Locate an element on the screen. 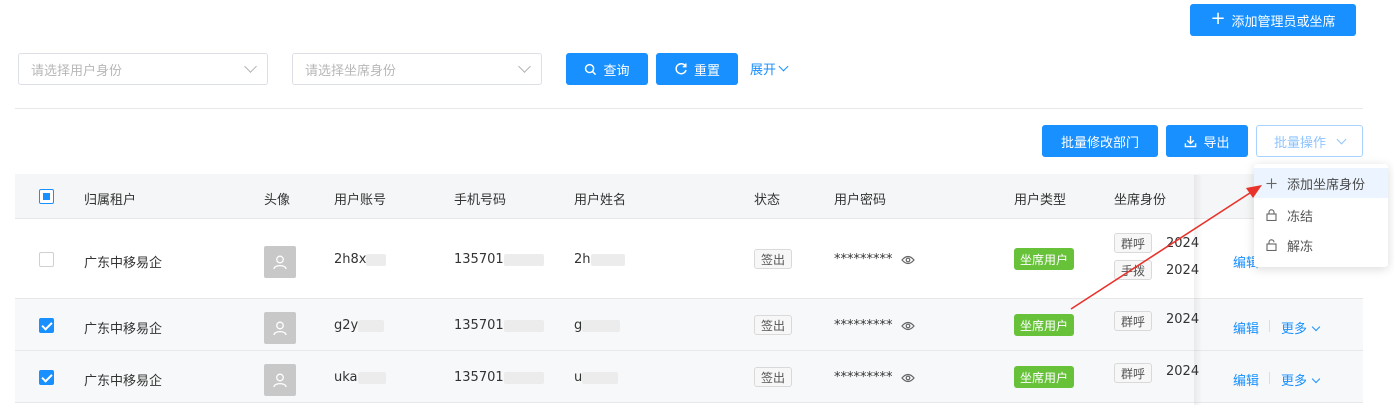  reset-label: 重置 is located at coordinates (706, 71).